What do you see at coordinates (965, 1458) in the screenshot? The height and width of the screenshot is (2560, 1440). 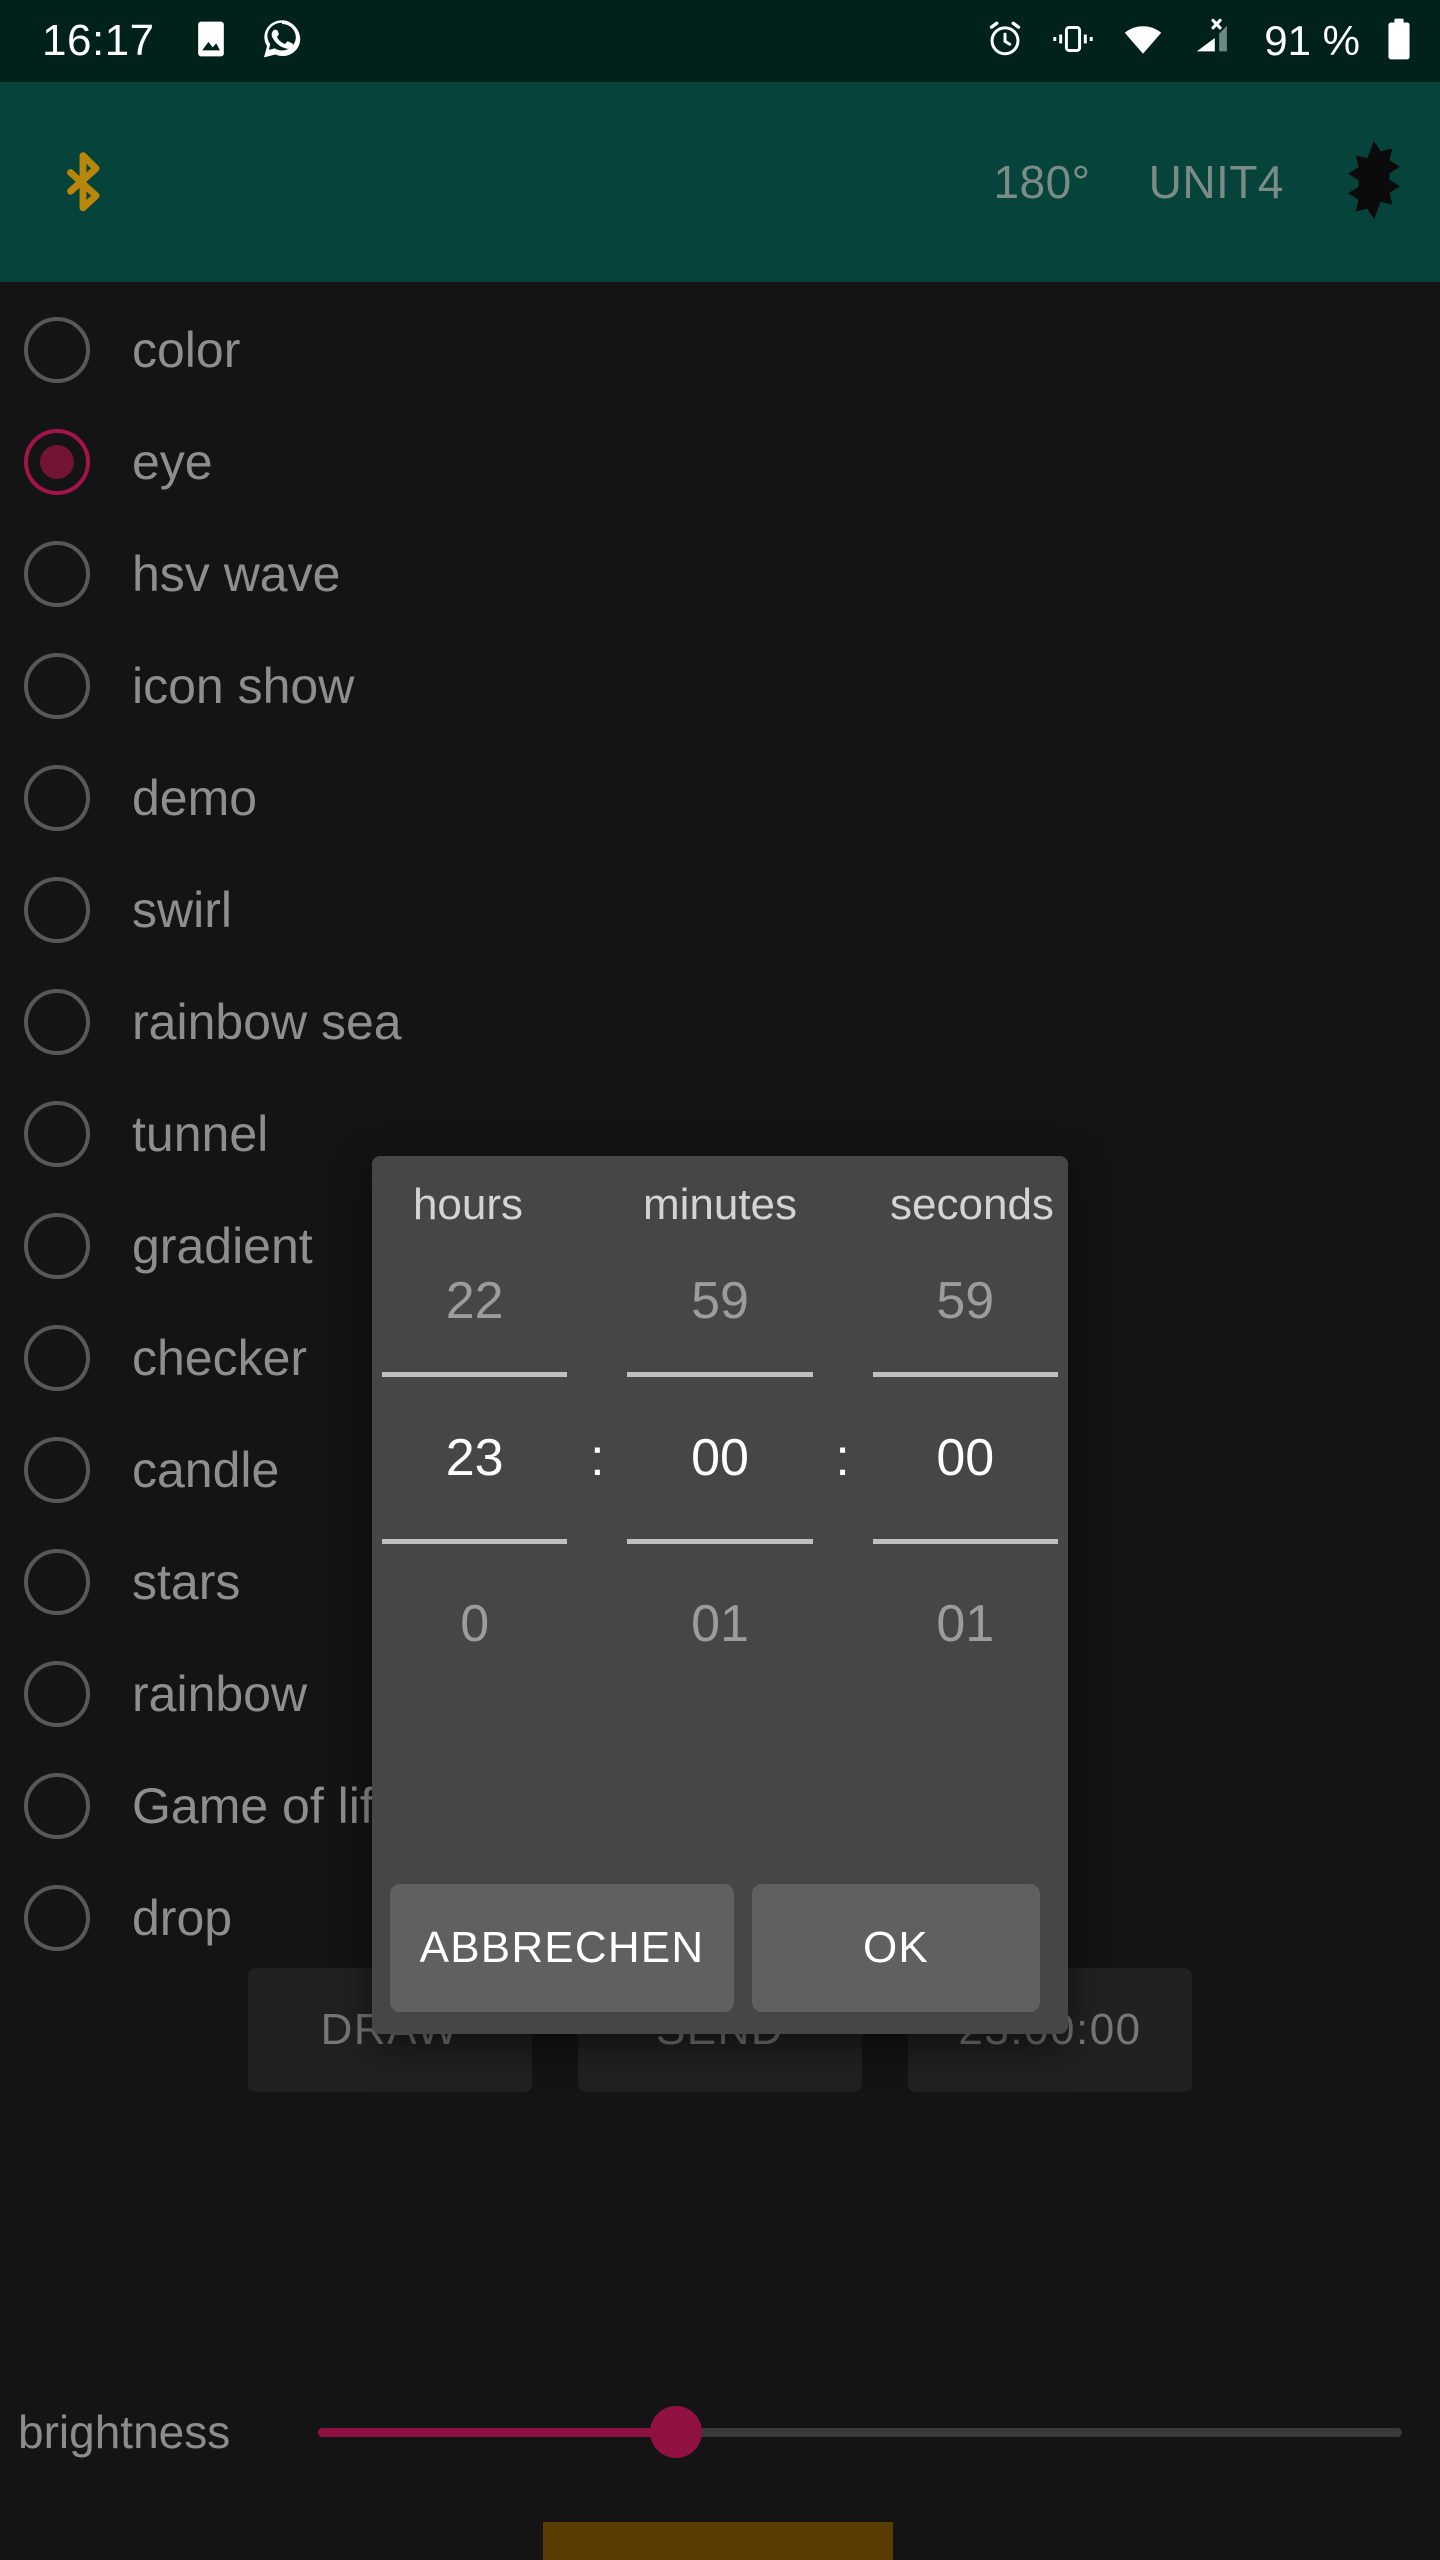 I see `seconds-selected-value: 00` at bounding box center [965, 1458].